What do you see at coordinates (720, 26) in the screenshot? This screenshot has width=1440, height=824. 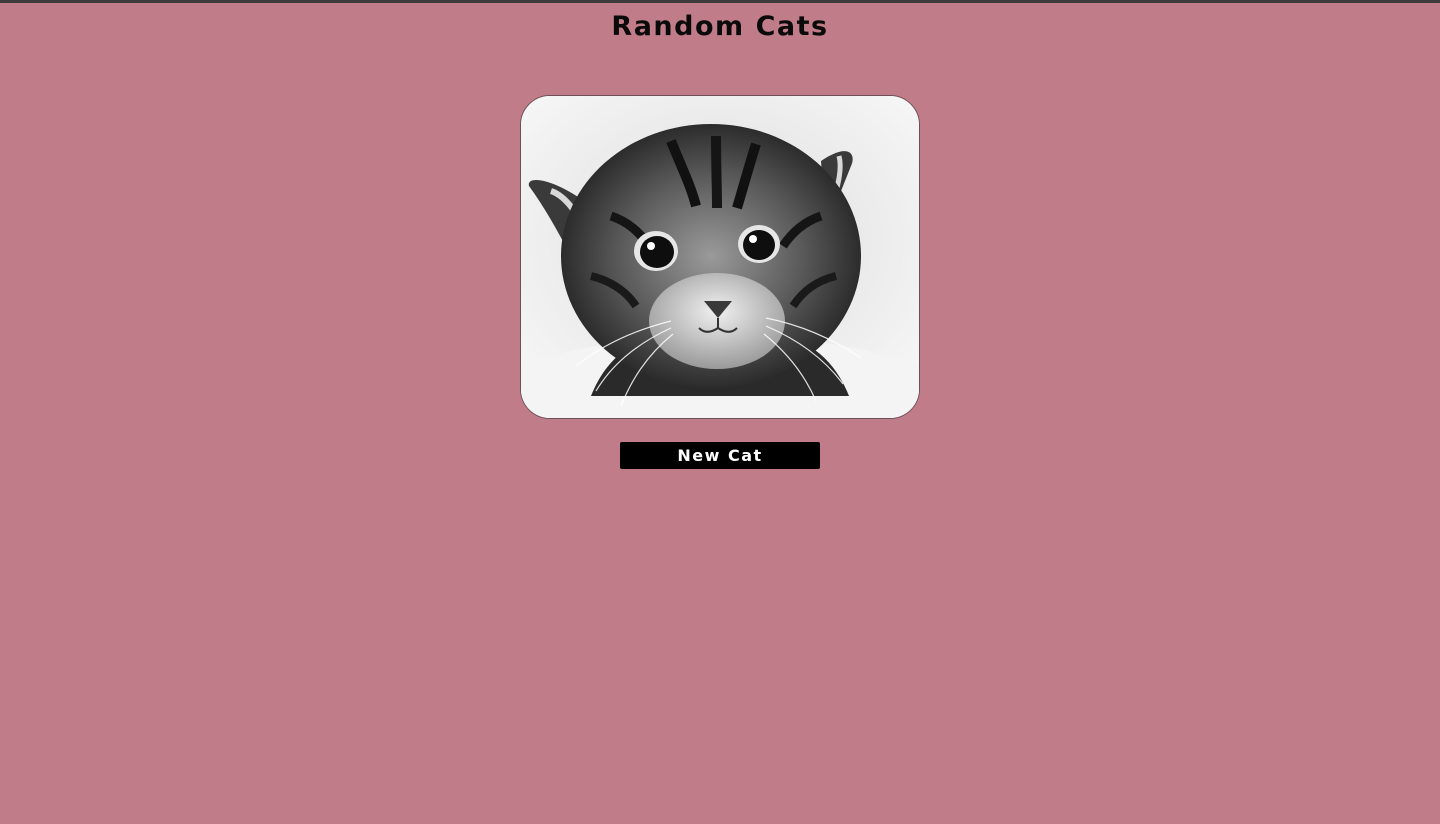 I see `page-title: Random Cats` at bounding box center [720, 26].